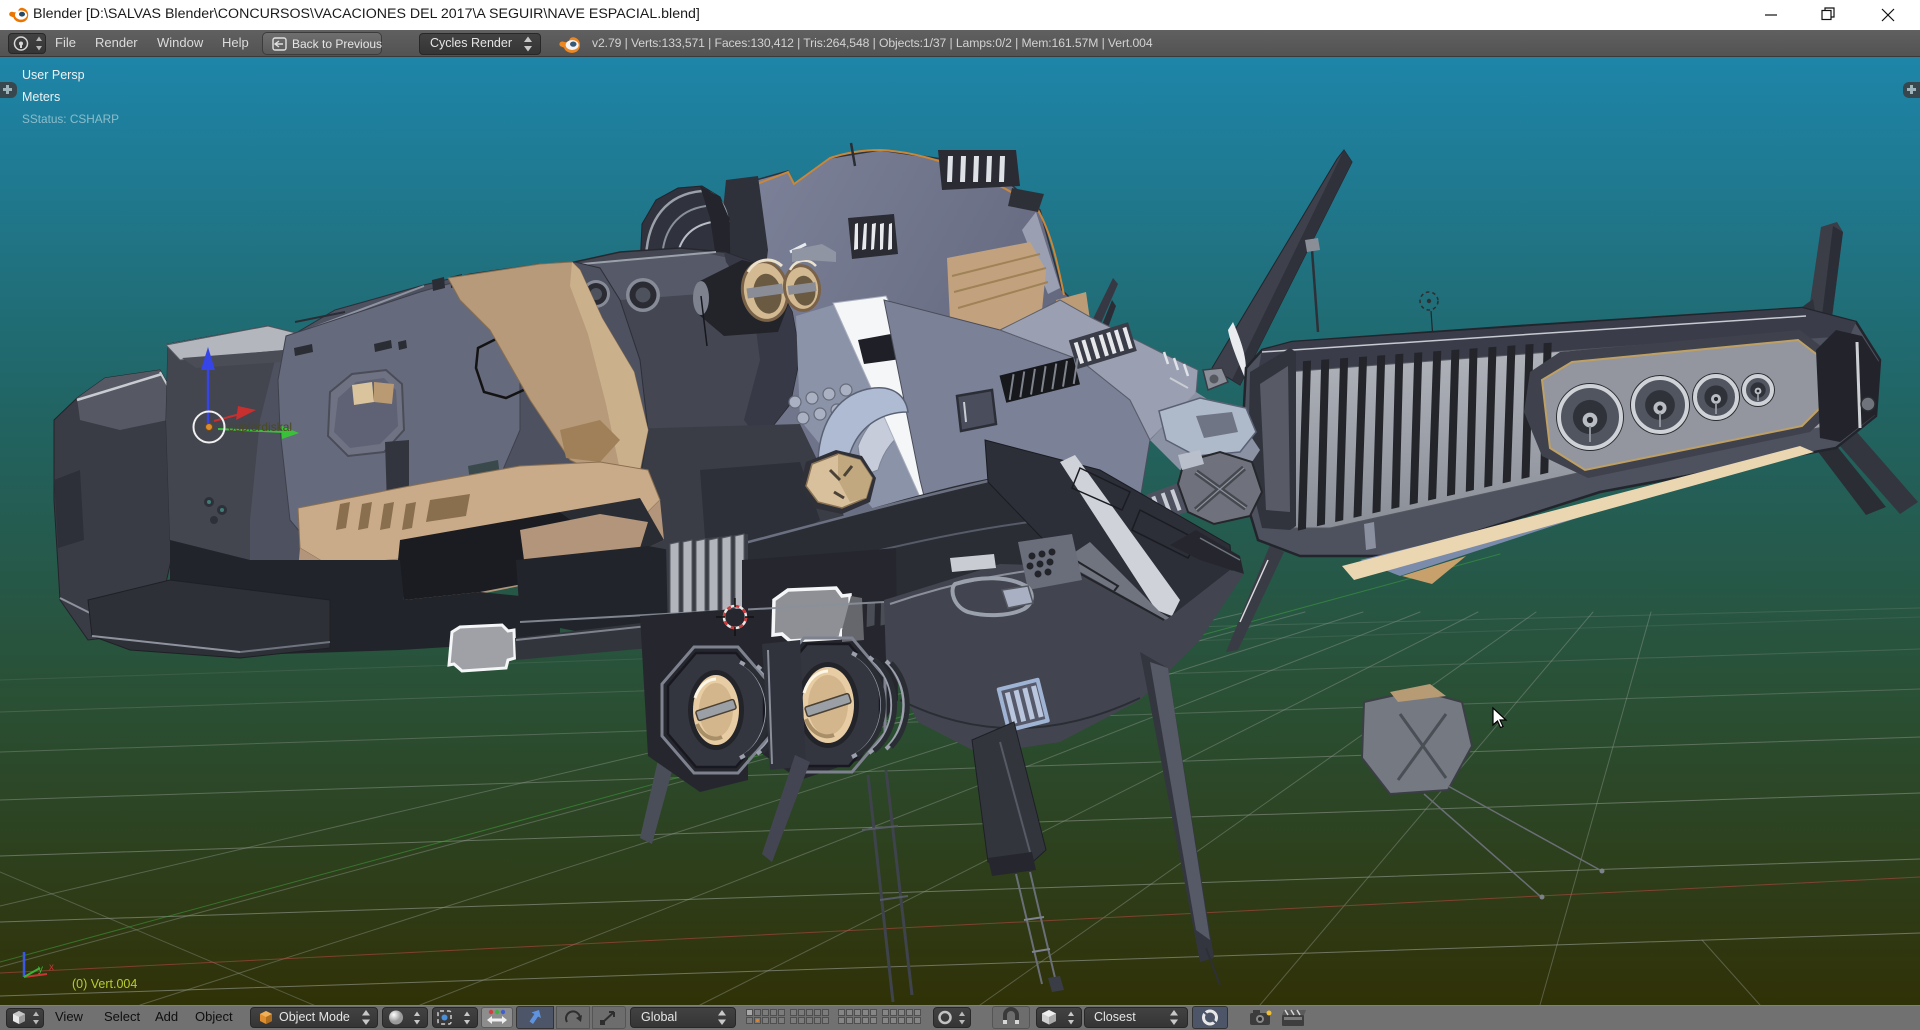  What do you see at coordinates (260, 427) in the screenshot?
I see `svg-text: ouplerdiskal` at bounding box center [260, 427].